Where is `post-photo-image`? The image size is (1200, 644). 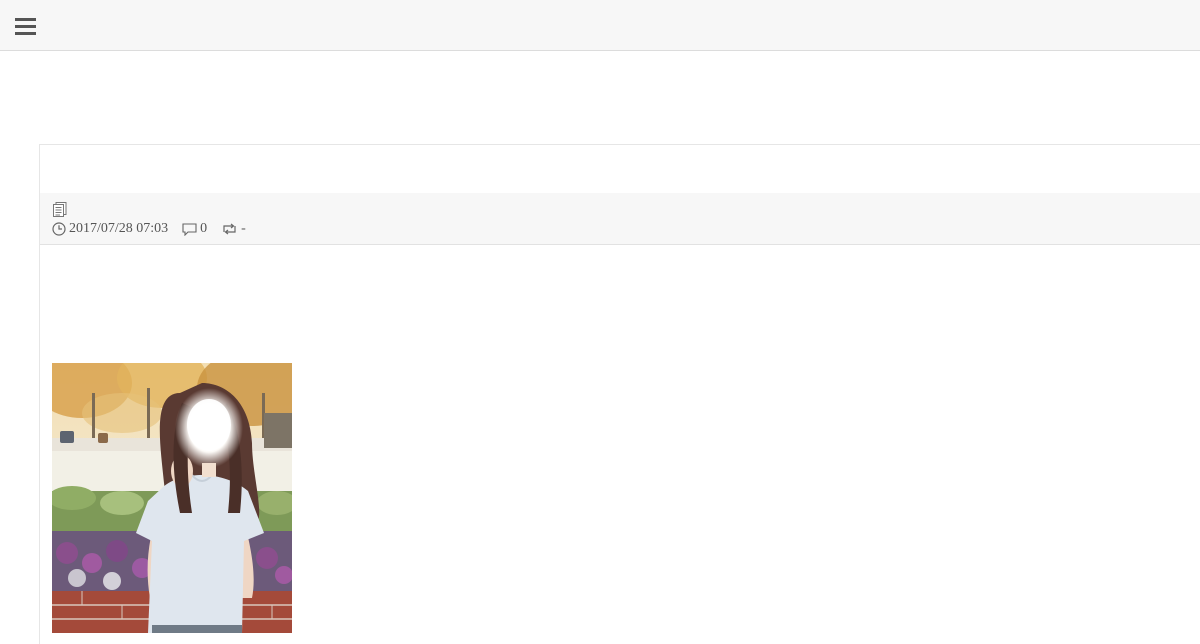 post-photo-image is located at coordinates (172, 498).